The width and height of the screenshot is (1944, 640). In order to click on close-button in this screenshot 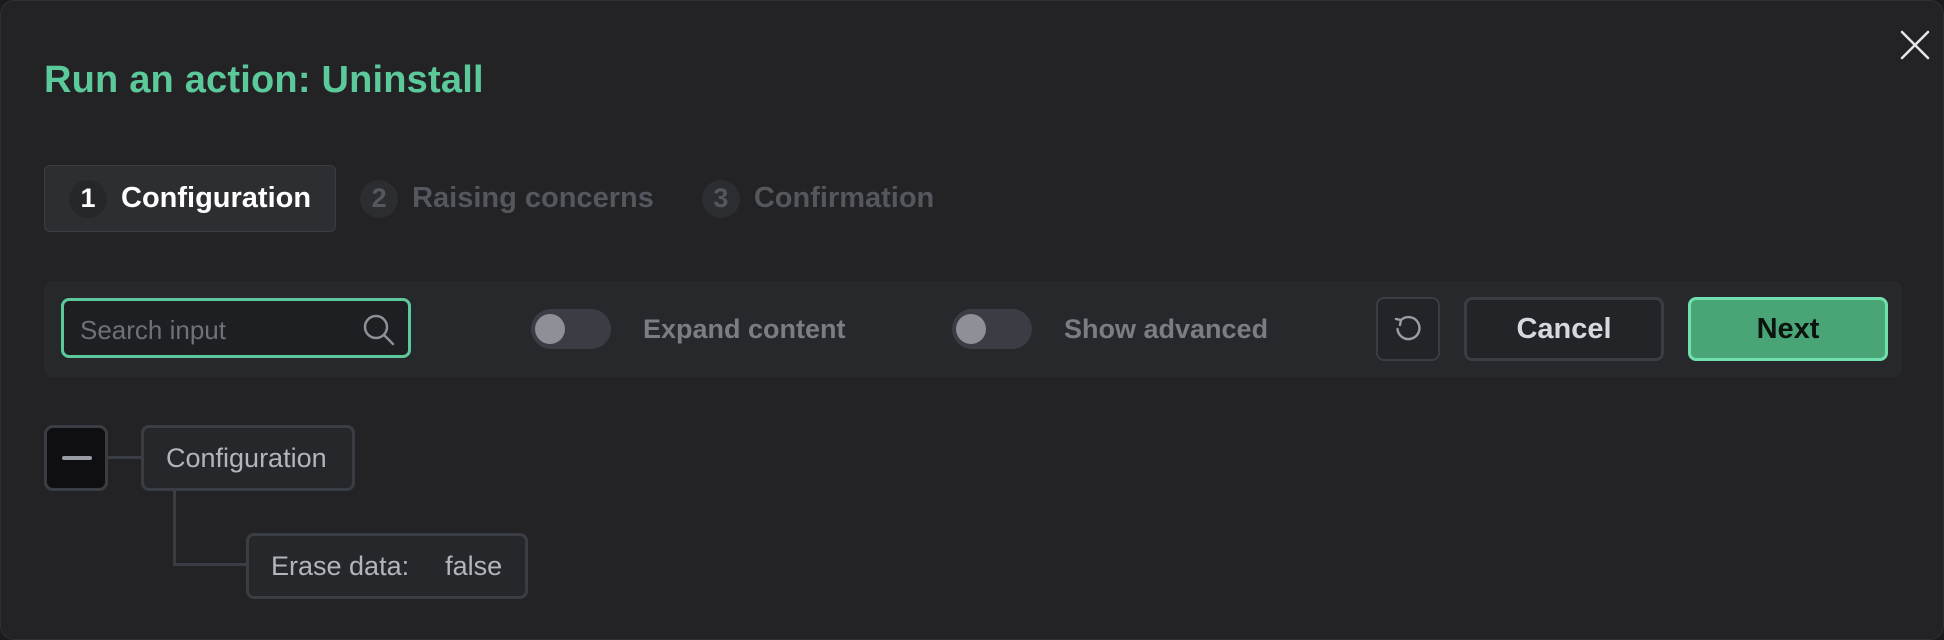, I will do `click(1915, 45)`.